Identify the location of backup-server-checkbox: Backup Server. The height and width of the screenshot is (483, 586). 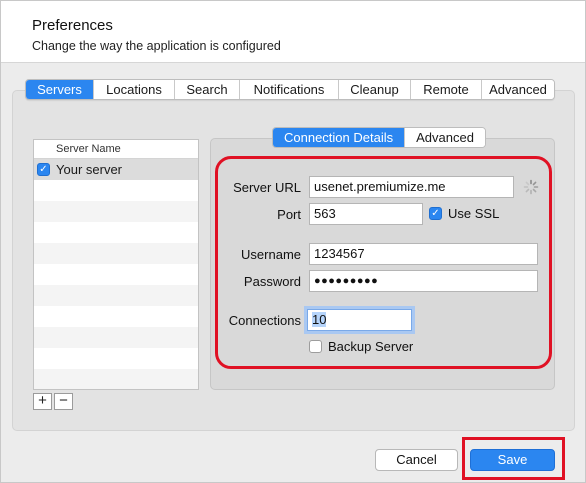
(361, 346).